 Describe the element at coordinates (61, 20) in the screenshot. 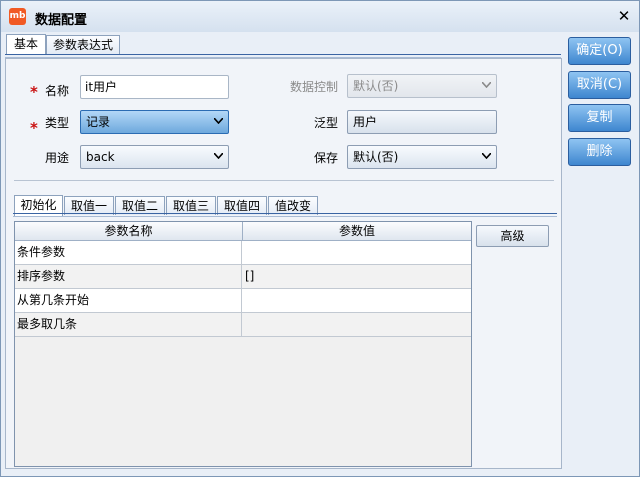

I see `window-title: 数据配置` at that location.